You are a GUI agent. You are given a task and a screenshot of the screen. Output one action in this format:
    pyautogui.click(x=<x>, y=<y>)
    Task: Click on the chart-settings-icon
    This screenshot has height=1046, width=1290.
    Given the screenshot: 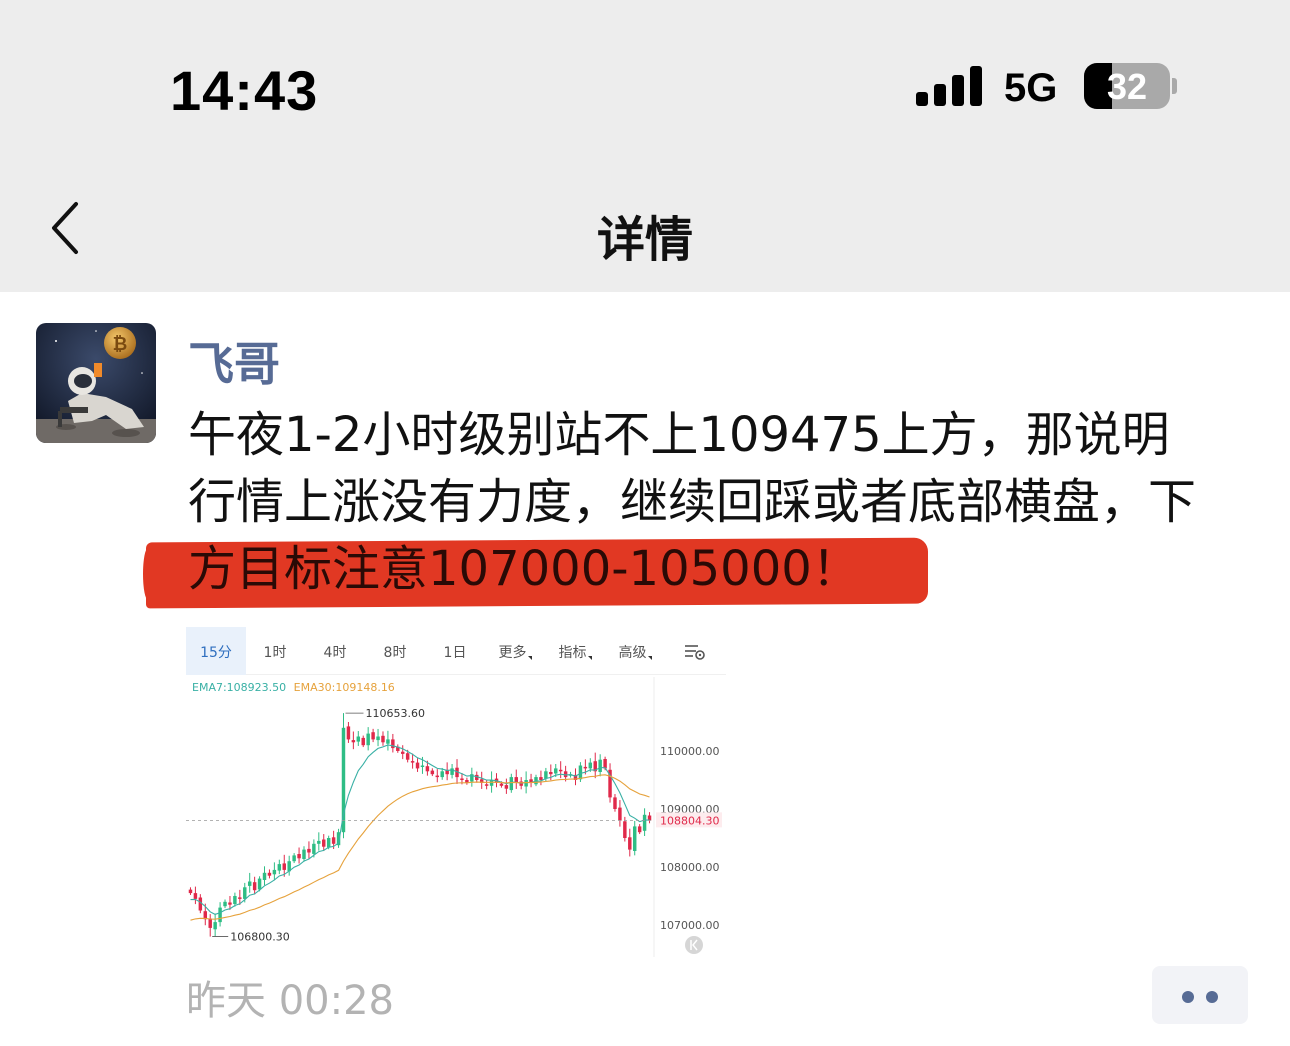 What is the action you would take?
    pyautogui.click(x=695, y=652)
    